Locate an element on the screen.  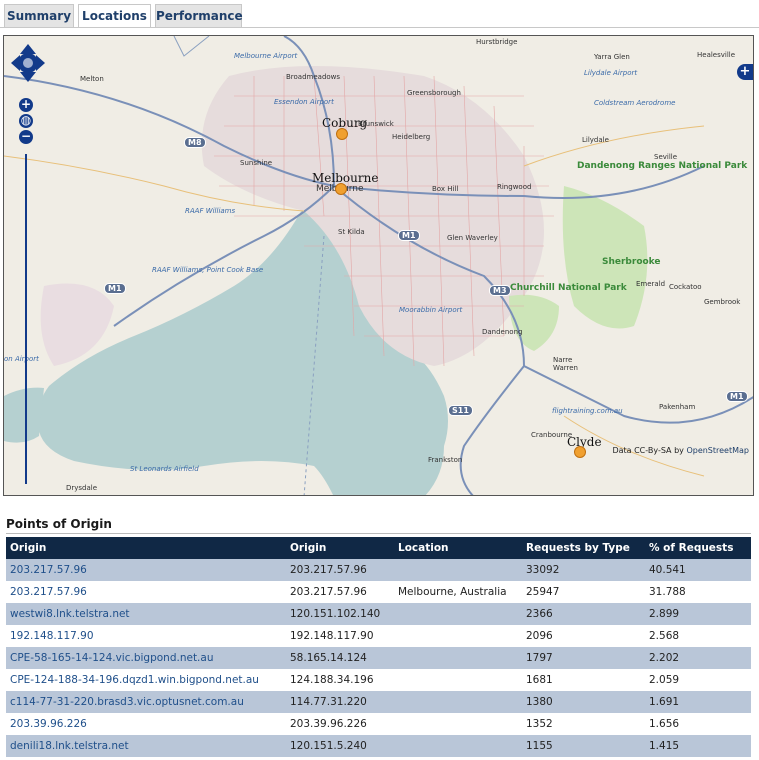
map-label-heidelberg: Heidelberg is located at coordinates (411, 137).